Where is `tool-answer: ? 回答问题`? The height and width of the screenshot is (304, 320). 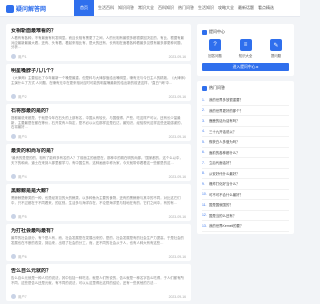 tool-answer: ? 回答问题 is located at coordinates (215, 48).